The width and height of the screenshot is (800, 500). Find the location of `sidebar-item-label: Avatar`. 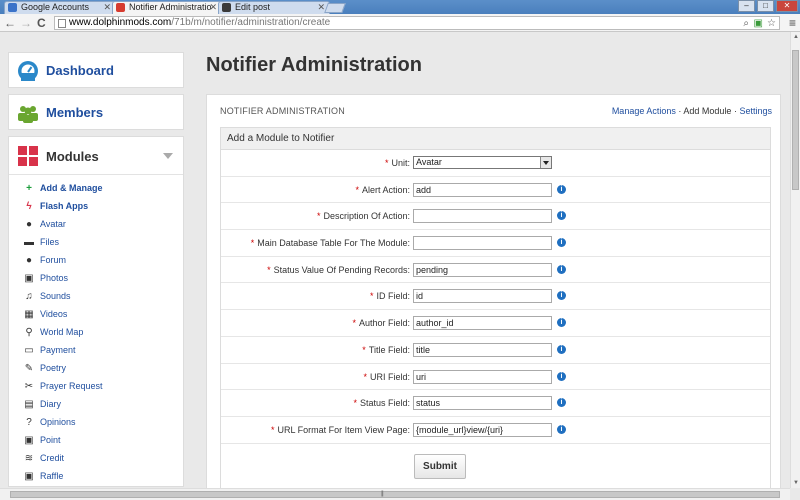

sidebar-item-label: Avatar is located at coordinates (53, 224).